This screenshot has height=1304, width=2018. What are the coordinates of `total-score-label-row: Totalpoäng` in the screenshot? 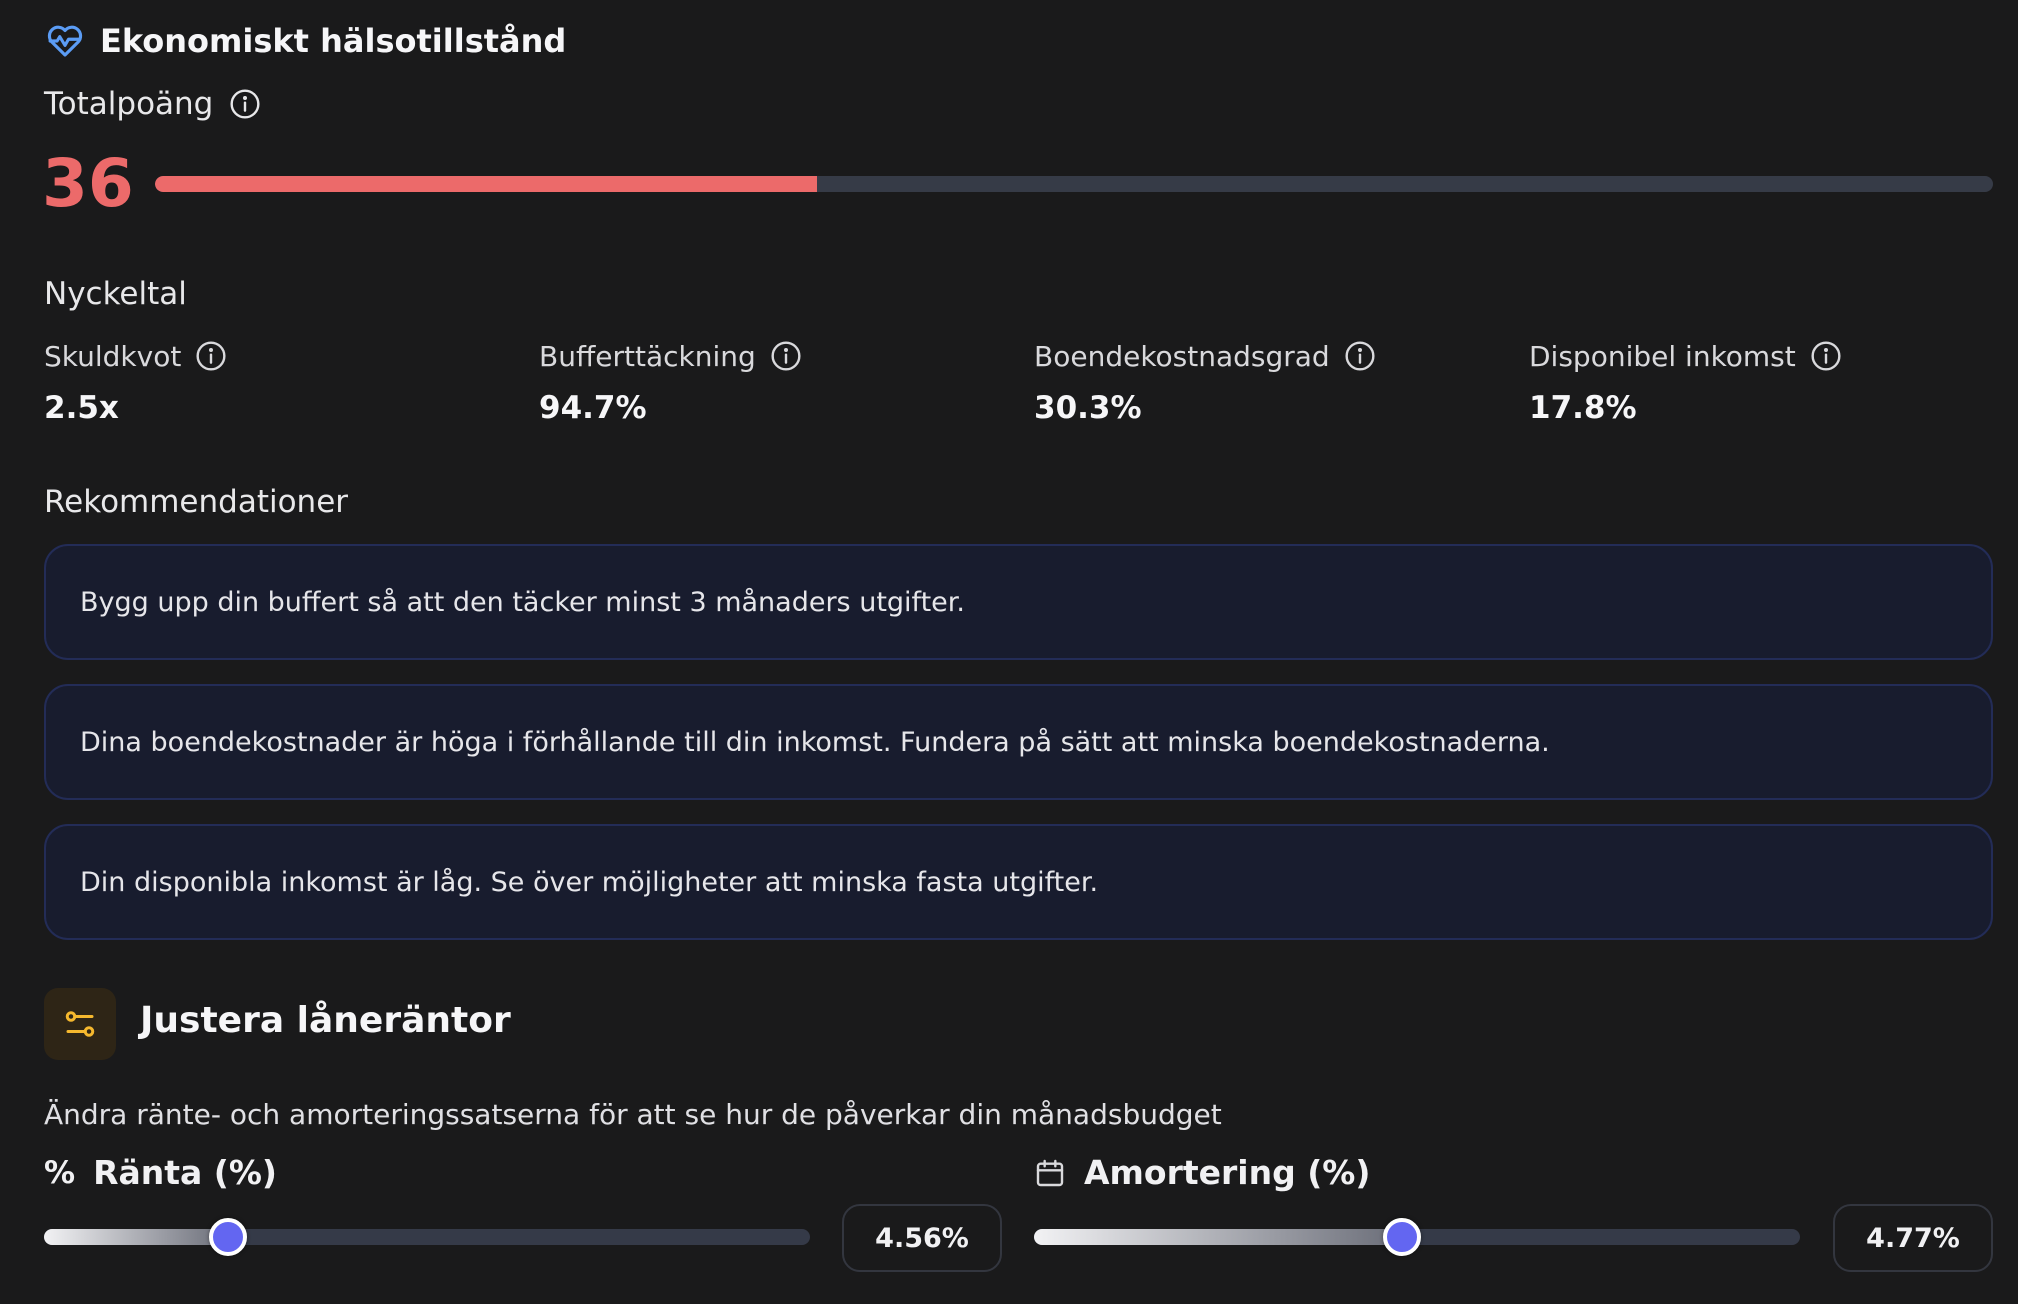 It's located at (152, 104).